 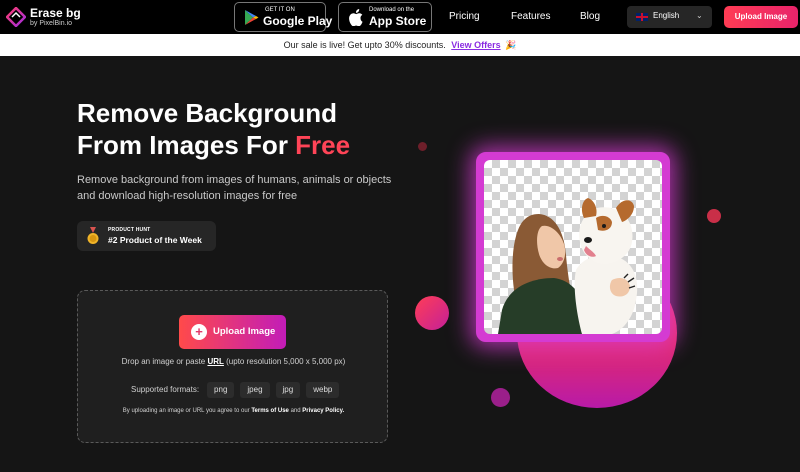 I want to click on woman-with-dog-image, so click(x=568, y=266).